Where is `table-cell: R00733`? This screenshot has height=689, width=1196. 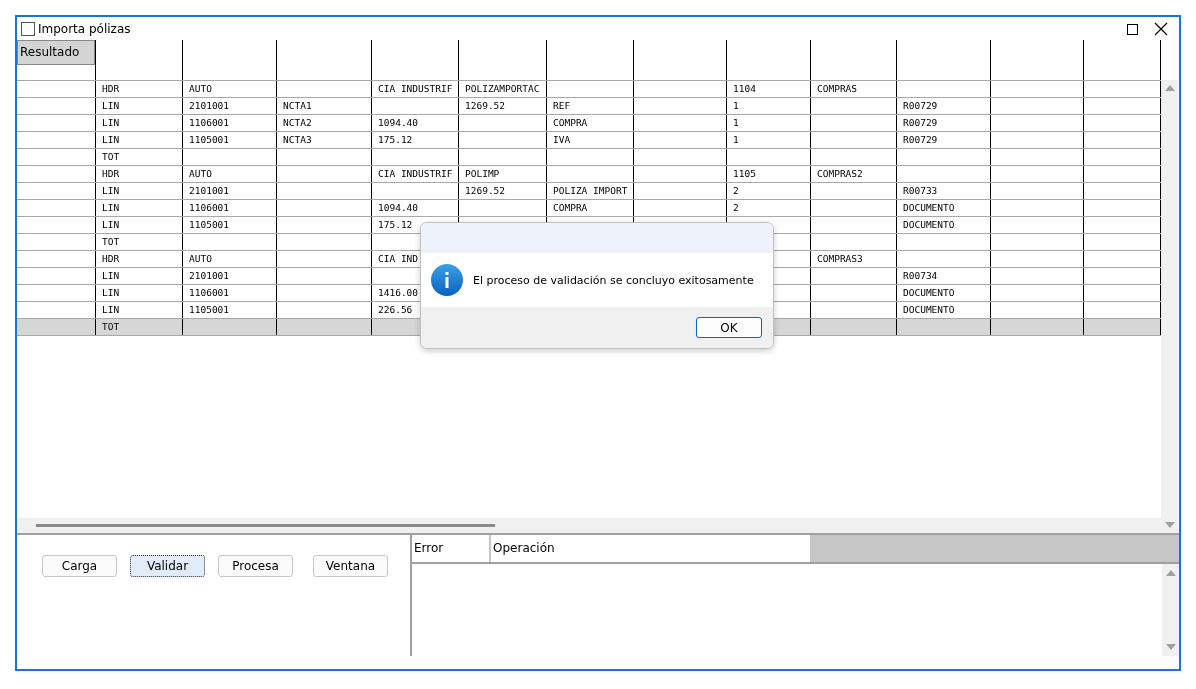 table-cell: R00733 is located at coordinates (944, 191).